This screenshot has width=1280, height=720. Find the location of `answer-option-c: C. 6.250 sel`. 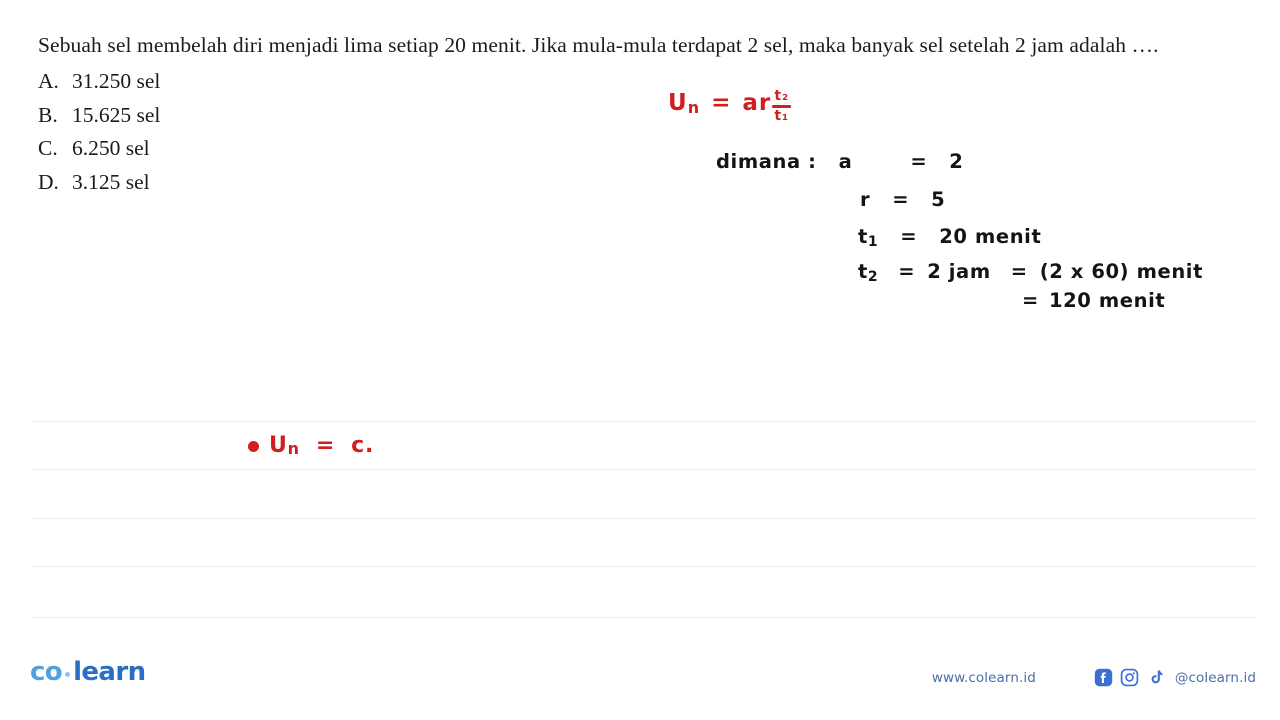

answer-option-c: C. 6.250 sel is located at coordinates (613, 149).